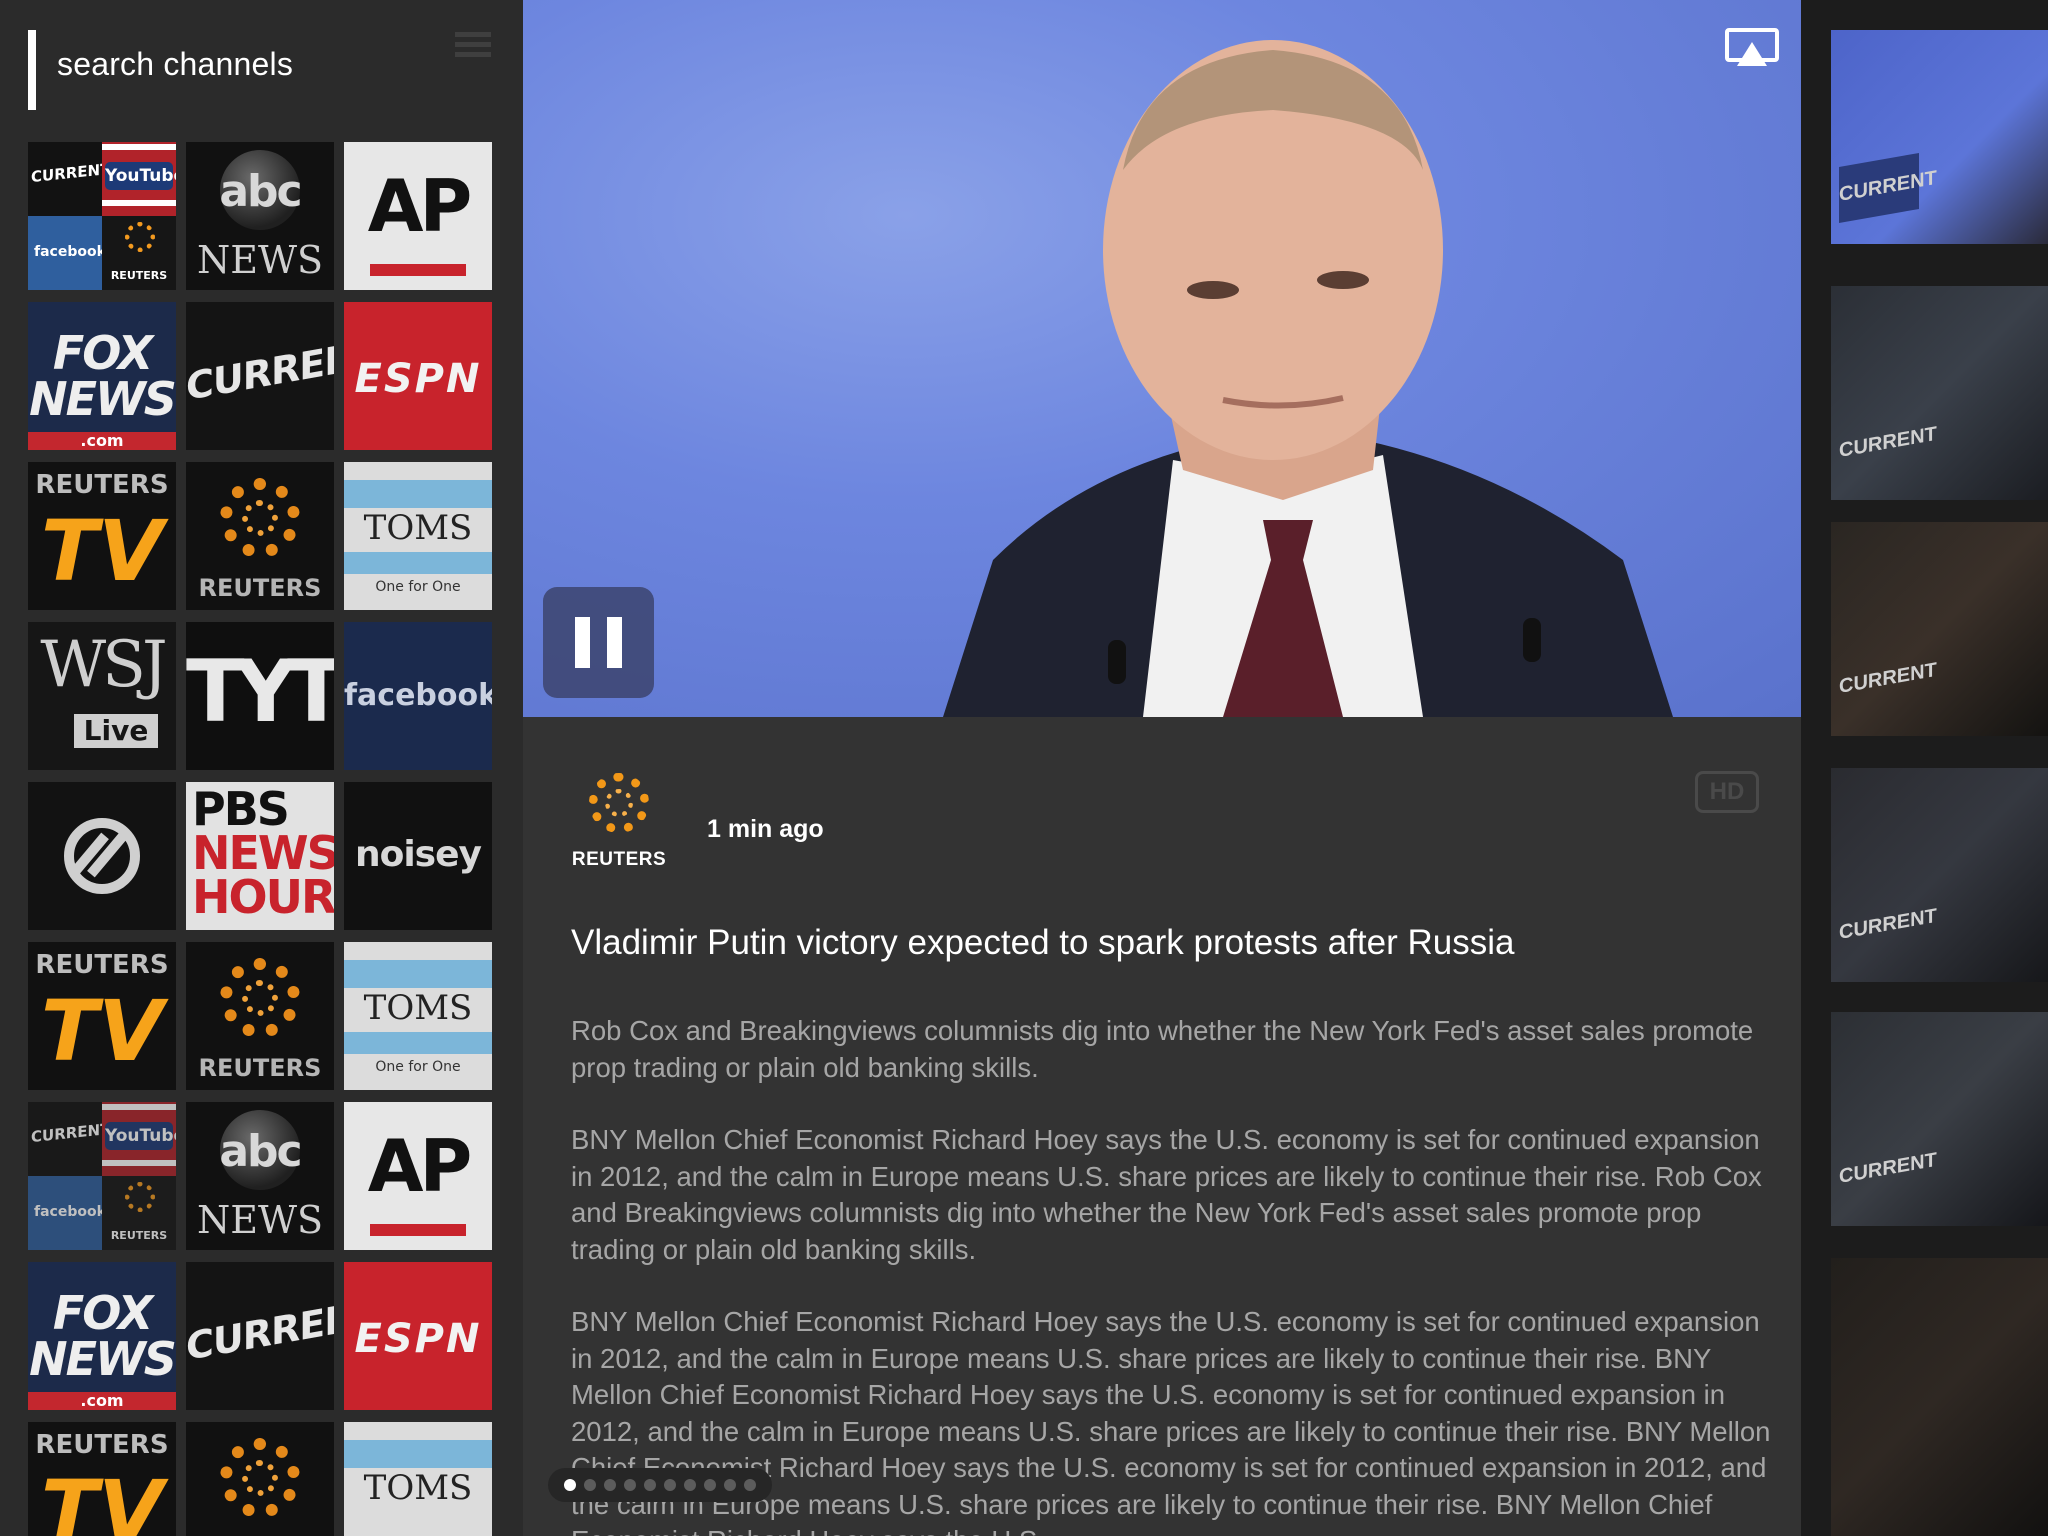 The height and width of the screenshot is (1536, 2048). What do you see at coordinates (260, 1479) in the screenshot?
I see `channel-tile-reuters` at bounding box center [260, 1479].